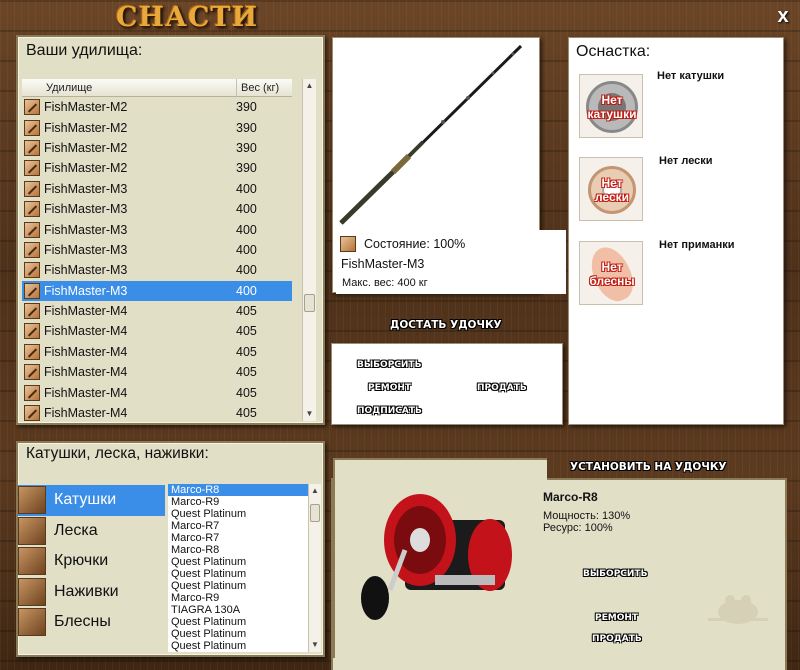 Image resolution: width=800 pixels, height=670 pixels. Describe the element at coordinates (570, 497) in the screenshot. I see `selected-item-name: Marco-R8` at that location.